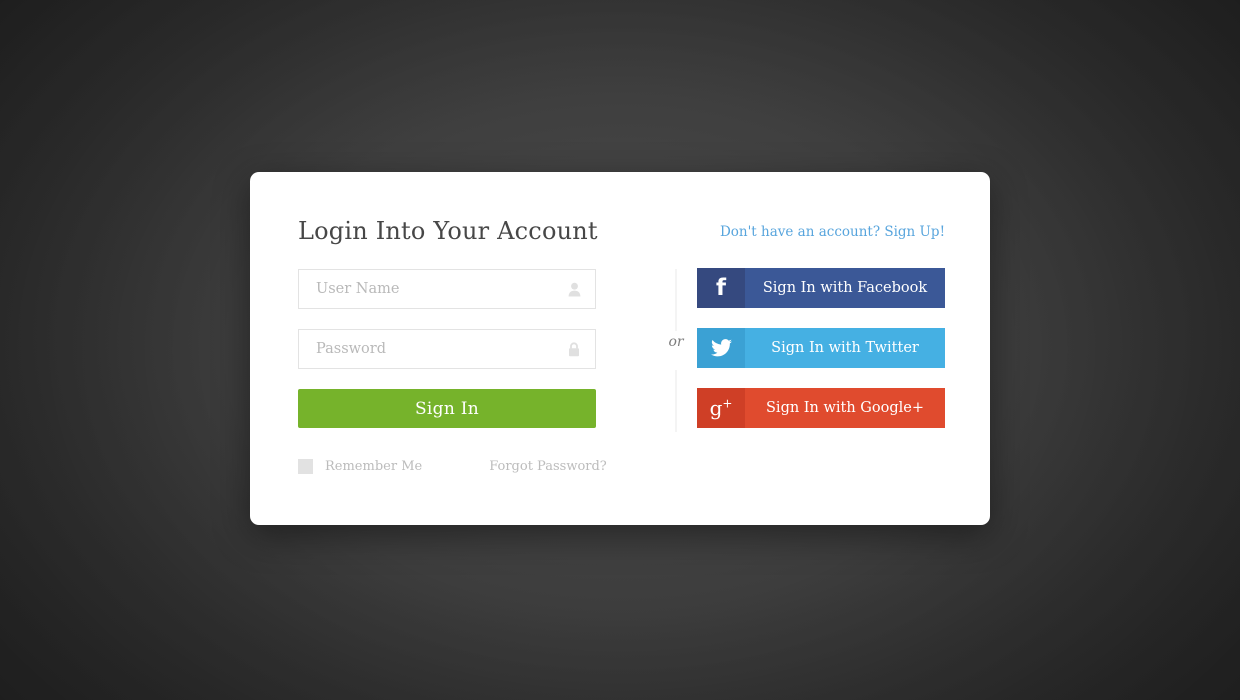  Describe the element at coordinates (574, 349) in the screenshot. I see `lock-icon` at that location.